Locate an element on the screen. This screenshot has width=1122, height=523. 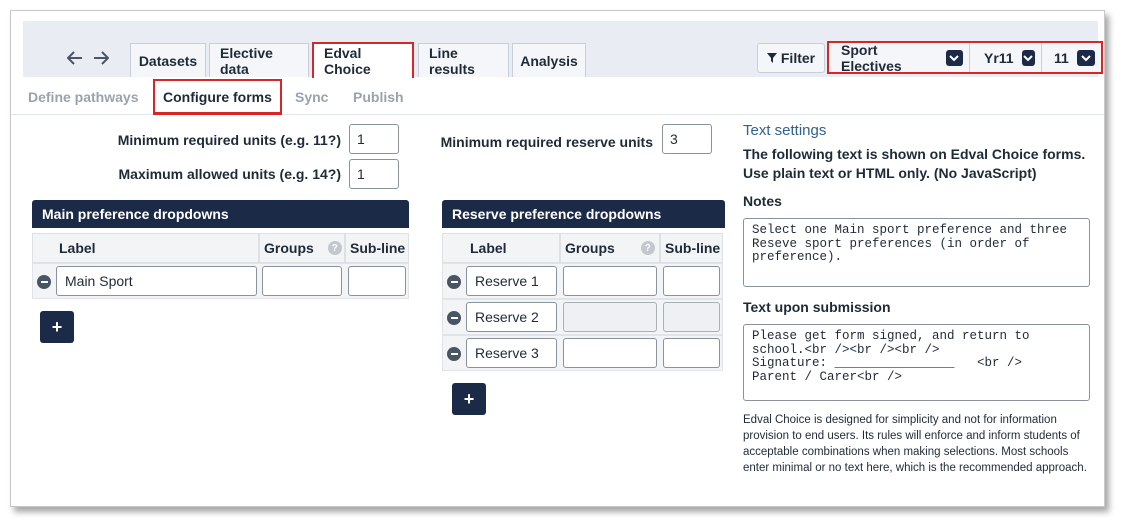
subject-select: Sport Electives is located at coordinates (899, 57).